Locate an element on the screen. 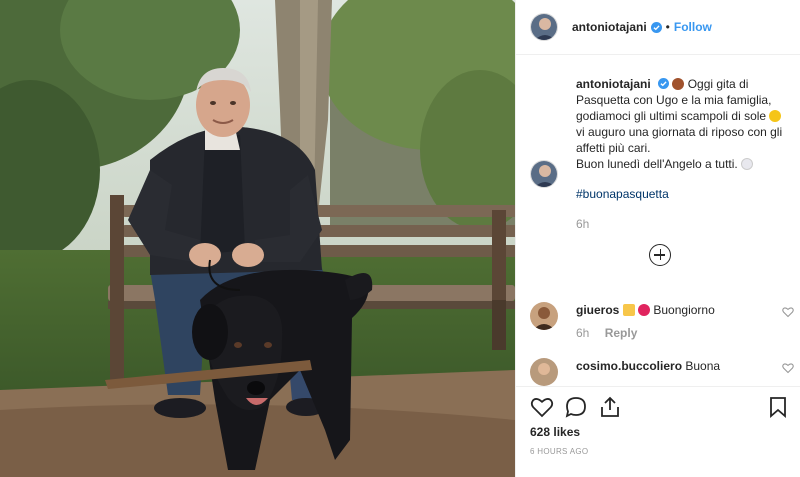  comment-username: cosimo.buccoliero is located at coordinates (629, 366).